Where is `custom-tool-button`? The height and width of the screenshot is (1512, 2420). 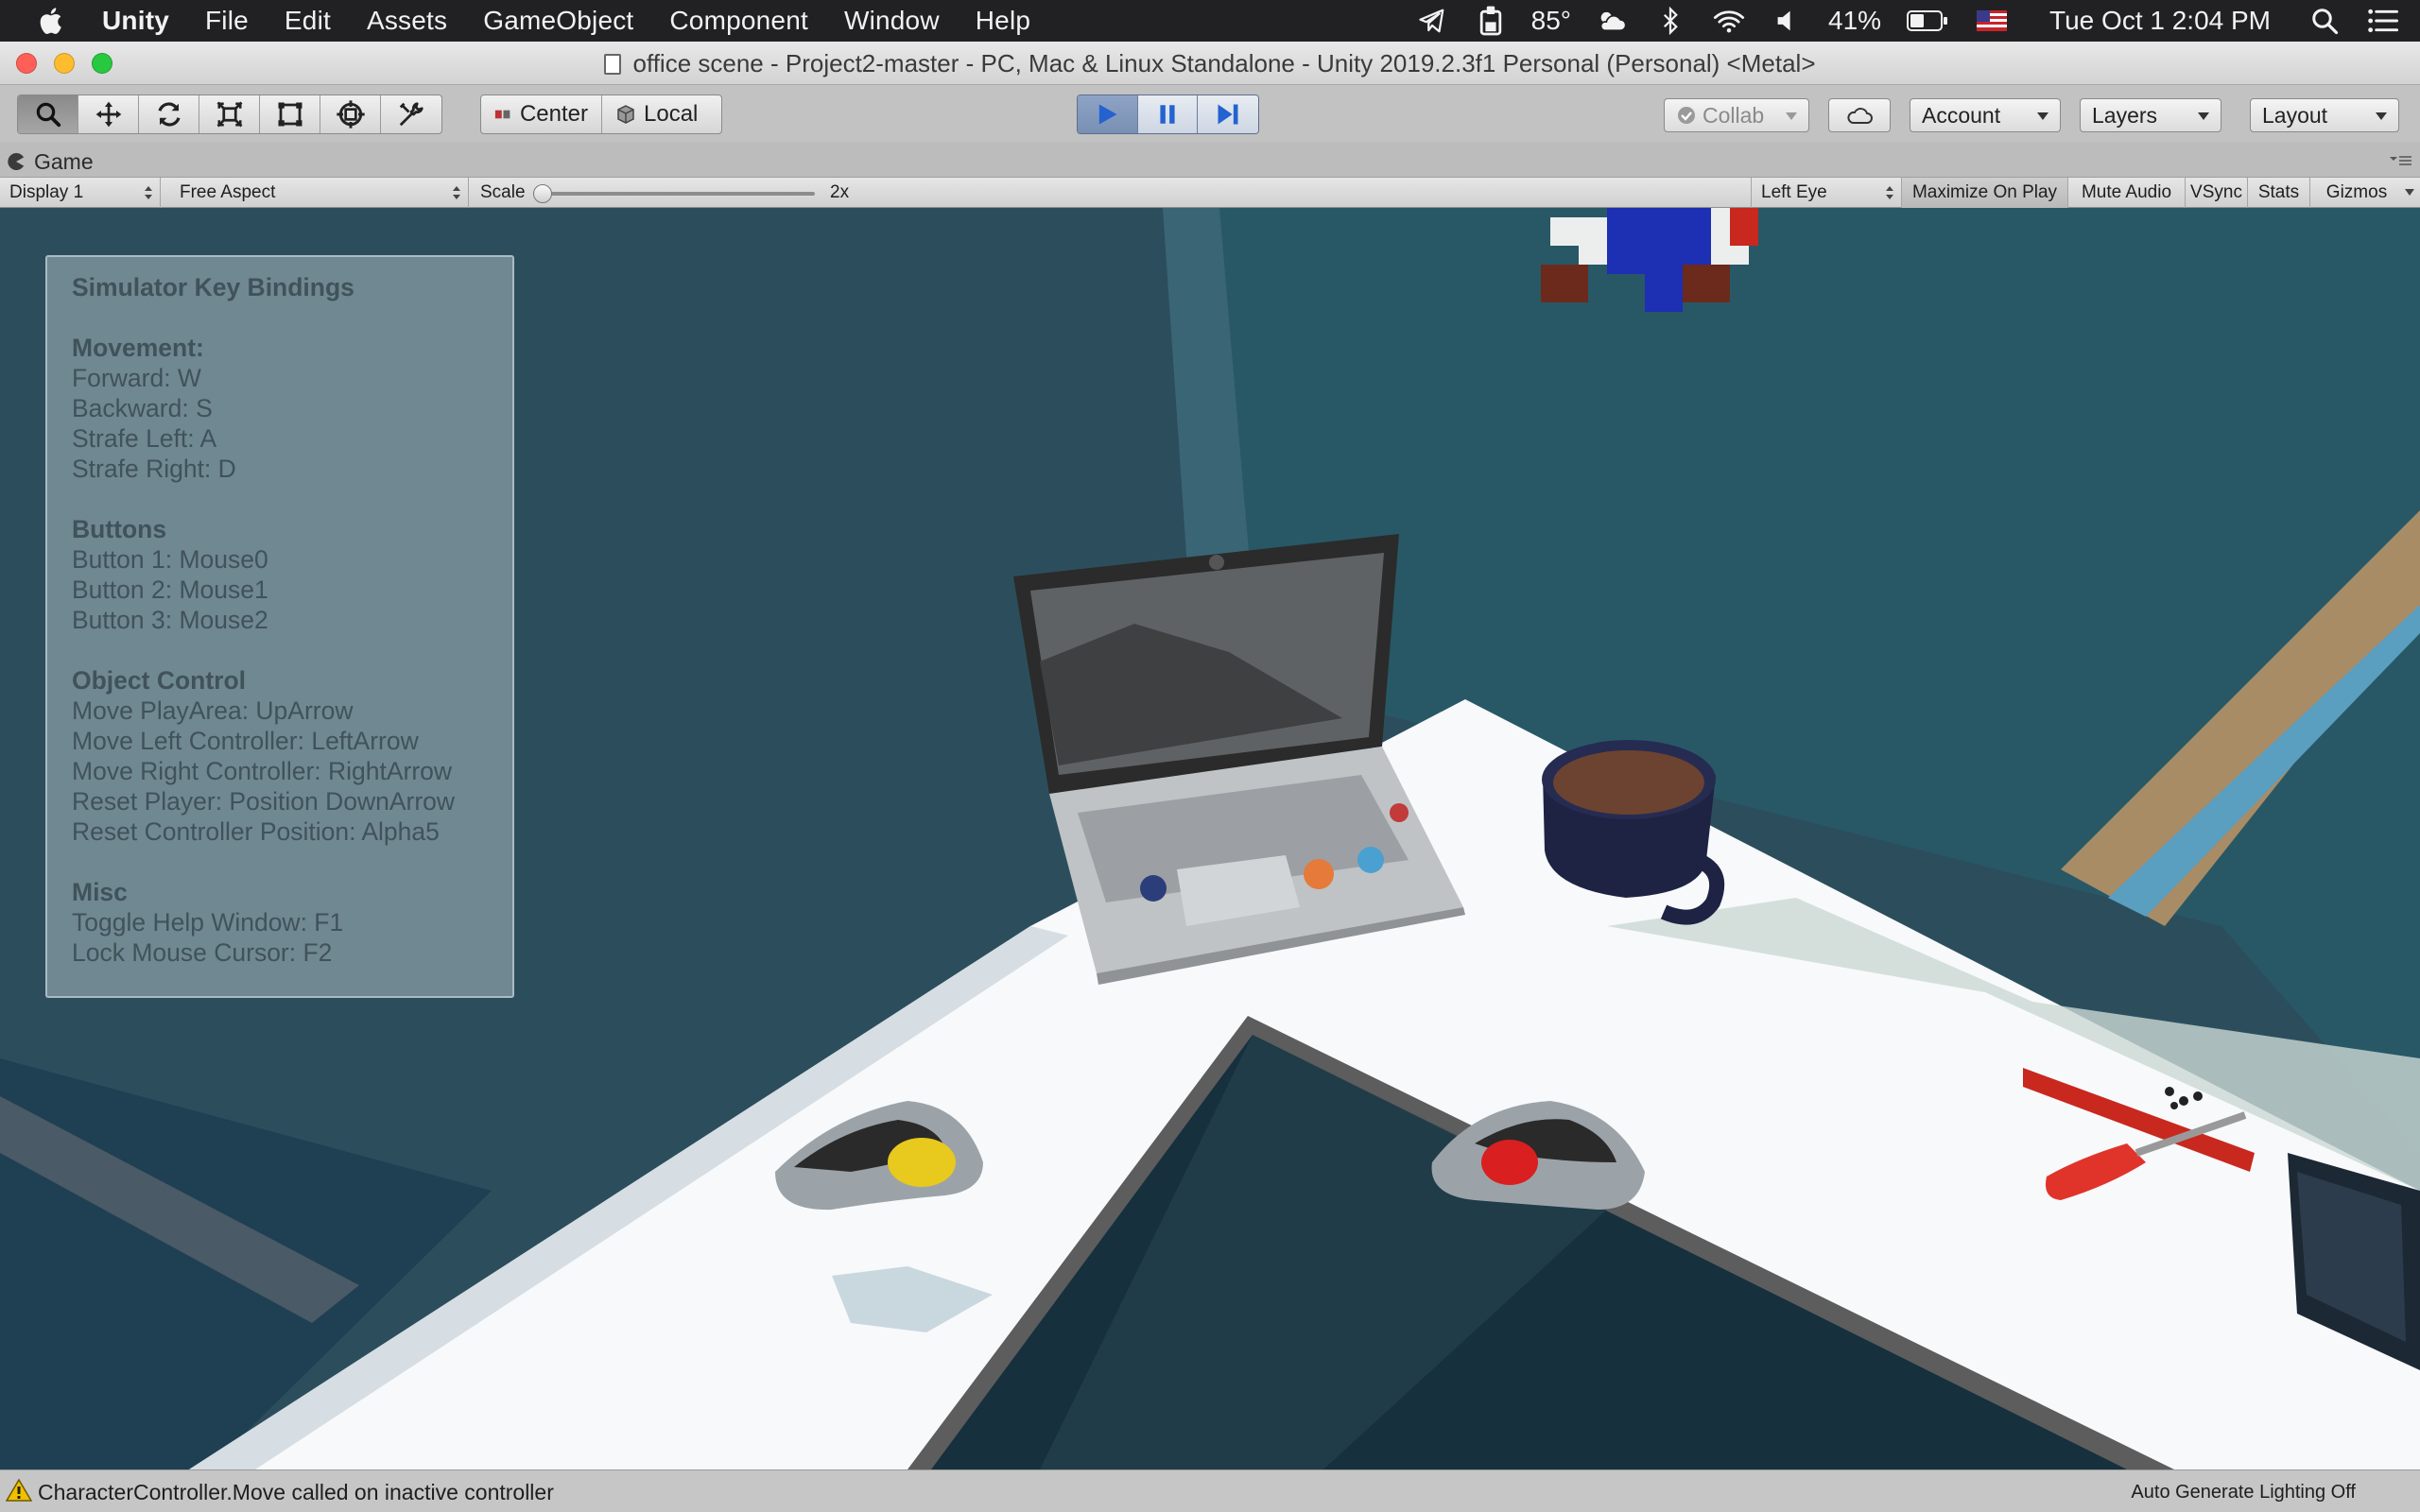
custom-tool-button is located at coordinates (411, 114).